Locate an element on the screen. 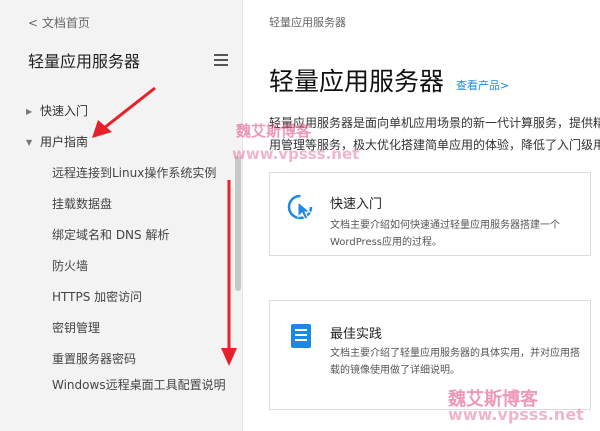 The height and width of the screenshot is (431, 600). caret-right-icon: ▶ is located at coordinates (29, 111).